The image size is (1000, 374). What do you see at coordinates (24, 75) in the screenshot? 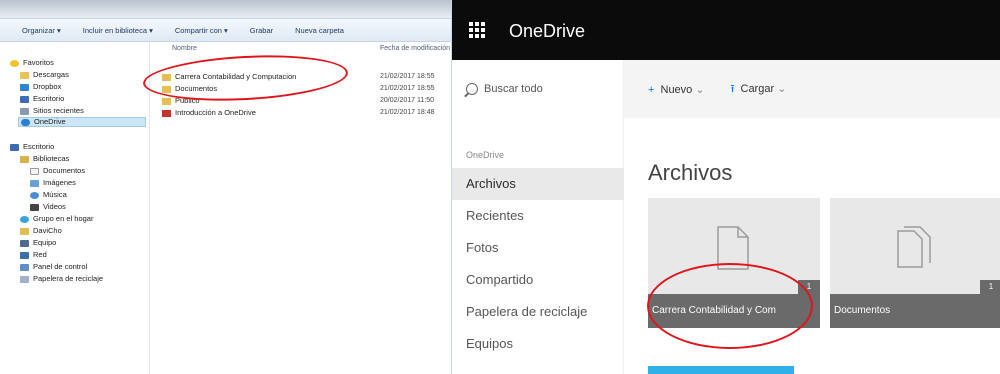
I see `downloads-folder-icon` at bounding box center [24, 75].